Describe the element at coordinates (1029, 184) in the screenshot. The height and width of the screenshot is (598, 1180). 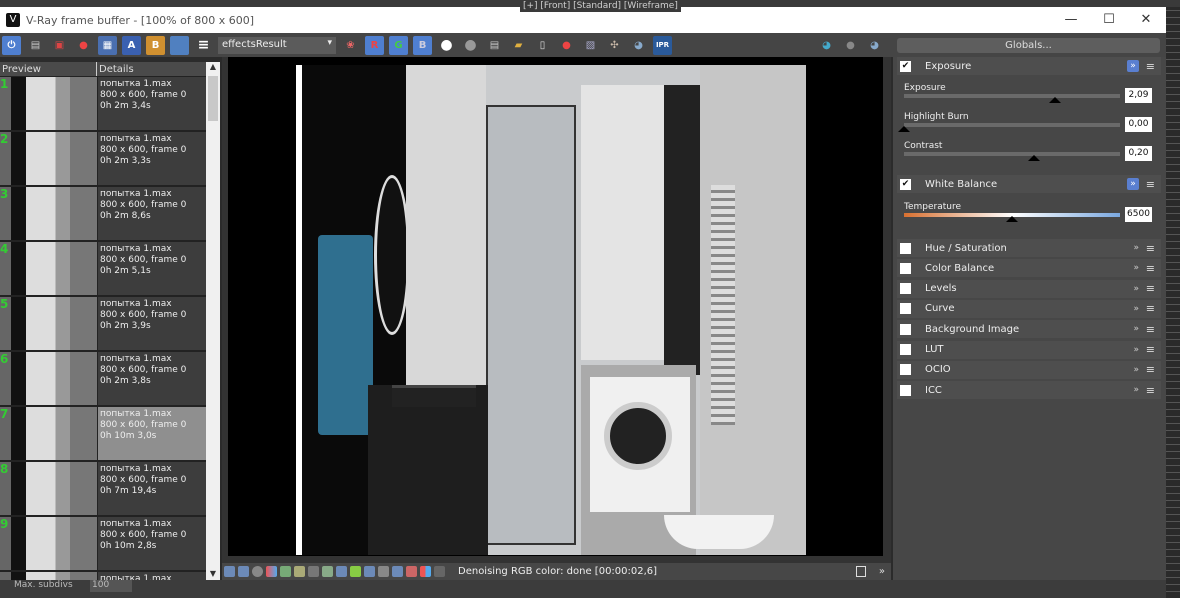
I see `layer-white-balance: ✔ White Balance » ≡` at that location.